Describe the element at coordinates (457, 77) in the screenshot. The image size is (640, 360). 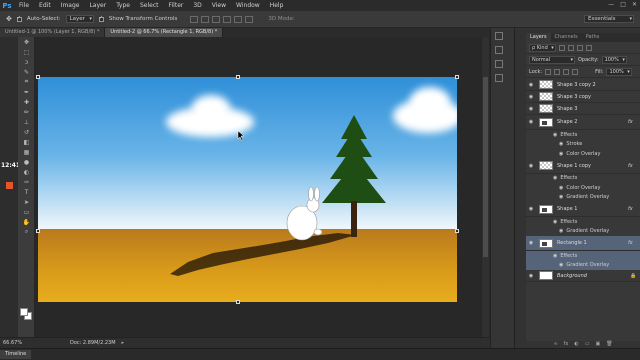
I see `transform-handle-top-right` at that location.